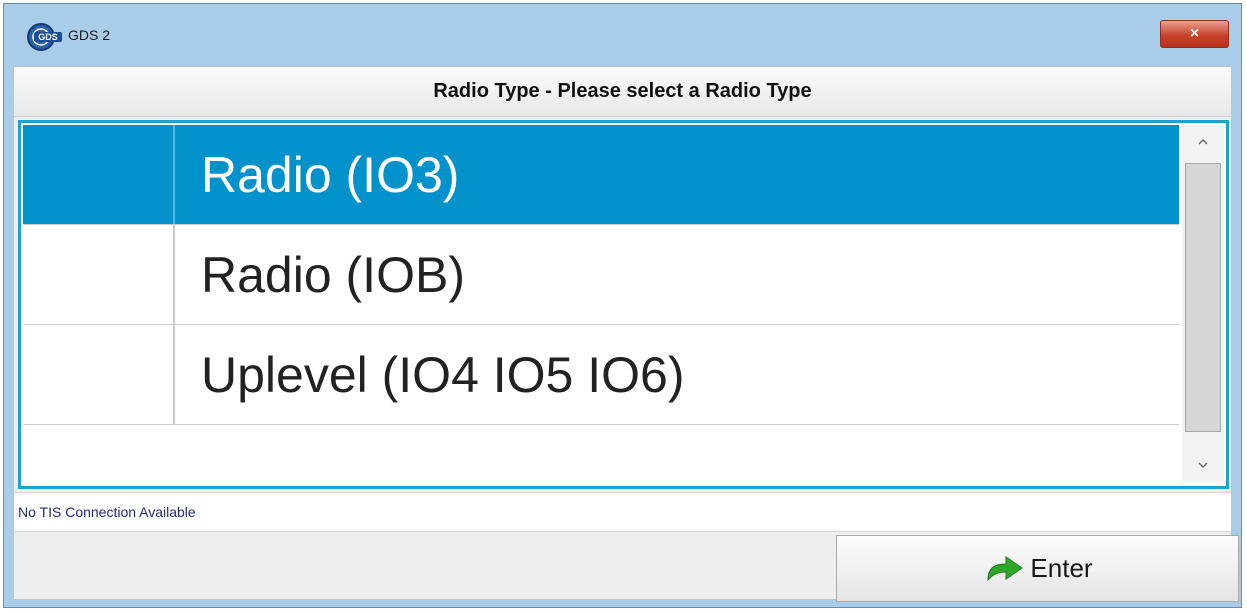  Describe the element at coordinates (622, 92) in the screenshot. I see `dialog-header: Radio Type - Please select a Radio Type` at that location.